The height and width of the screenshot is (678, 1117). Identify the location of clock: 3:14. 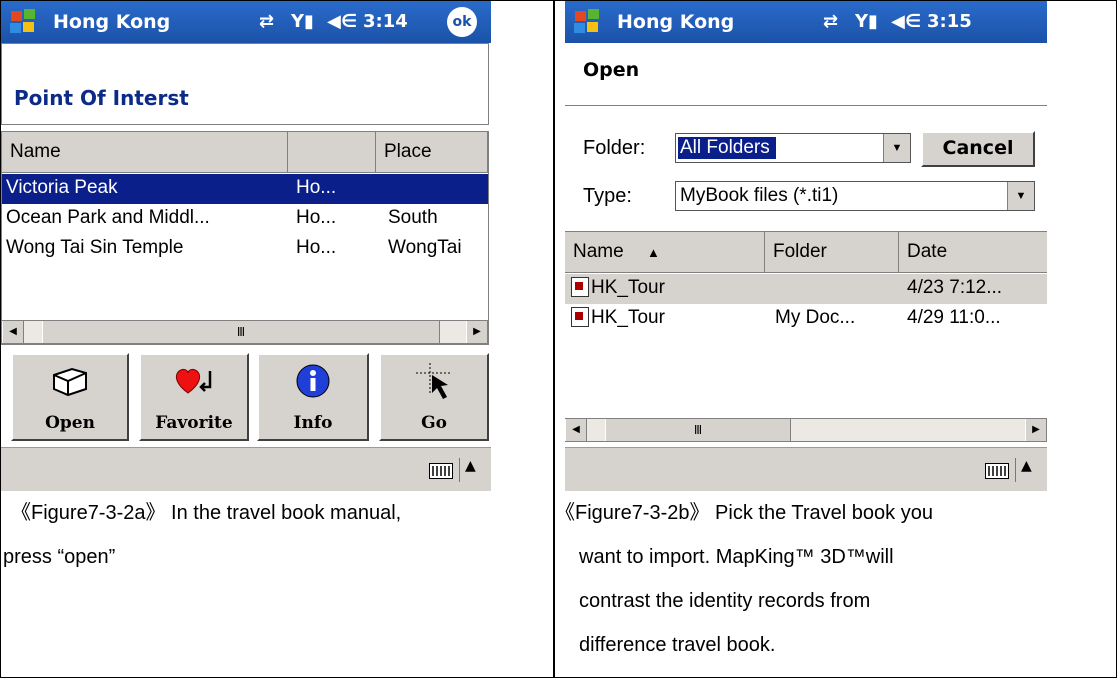
(385, 21).